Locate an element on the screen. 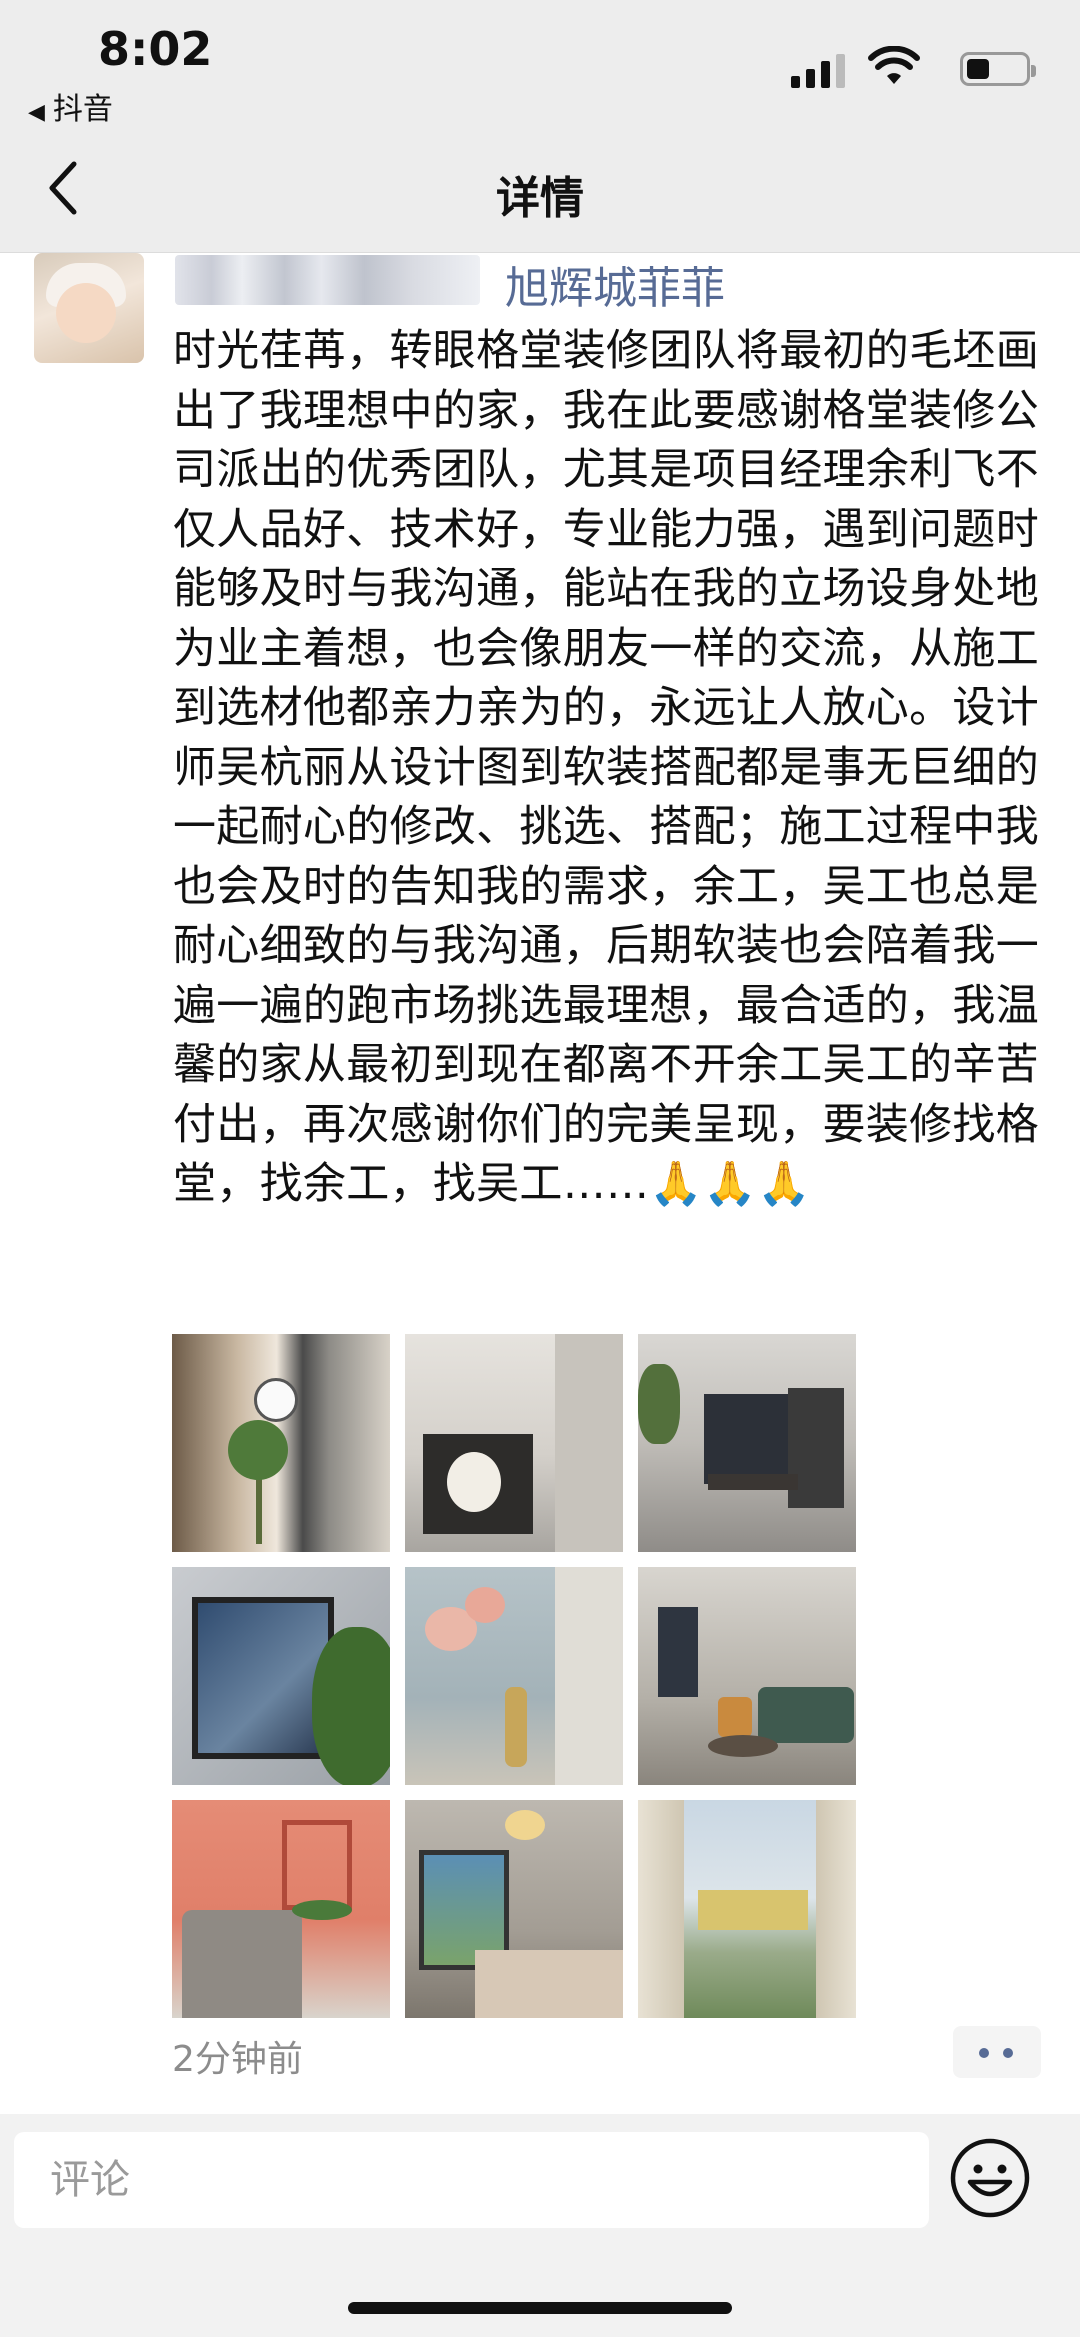 Image resolution: width=1080 pixels, height=2337 pixels. triangle-left-icon: ◀ is located at coordinates (36, 112).